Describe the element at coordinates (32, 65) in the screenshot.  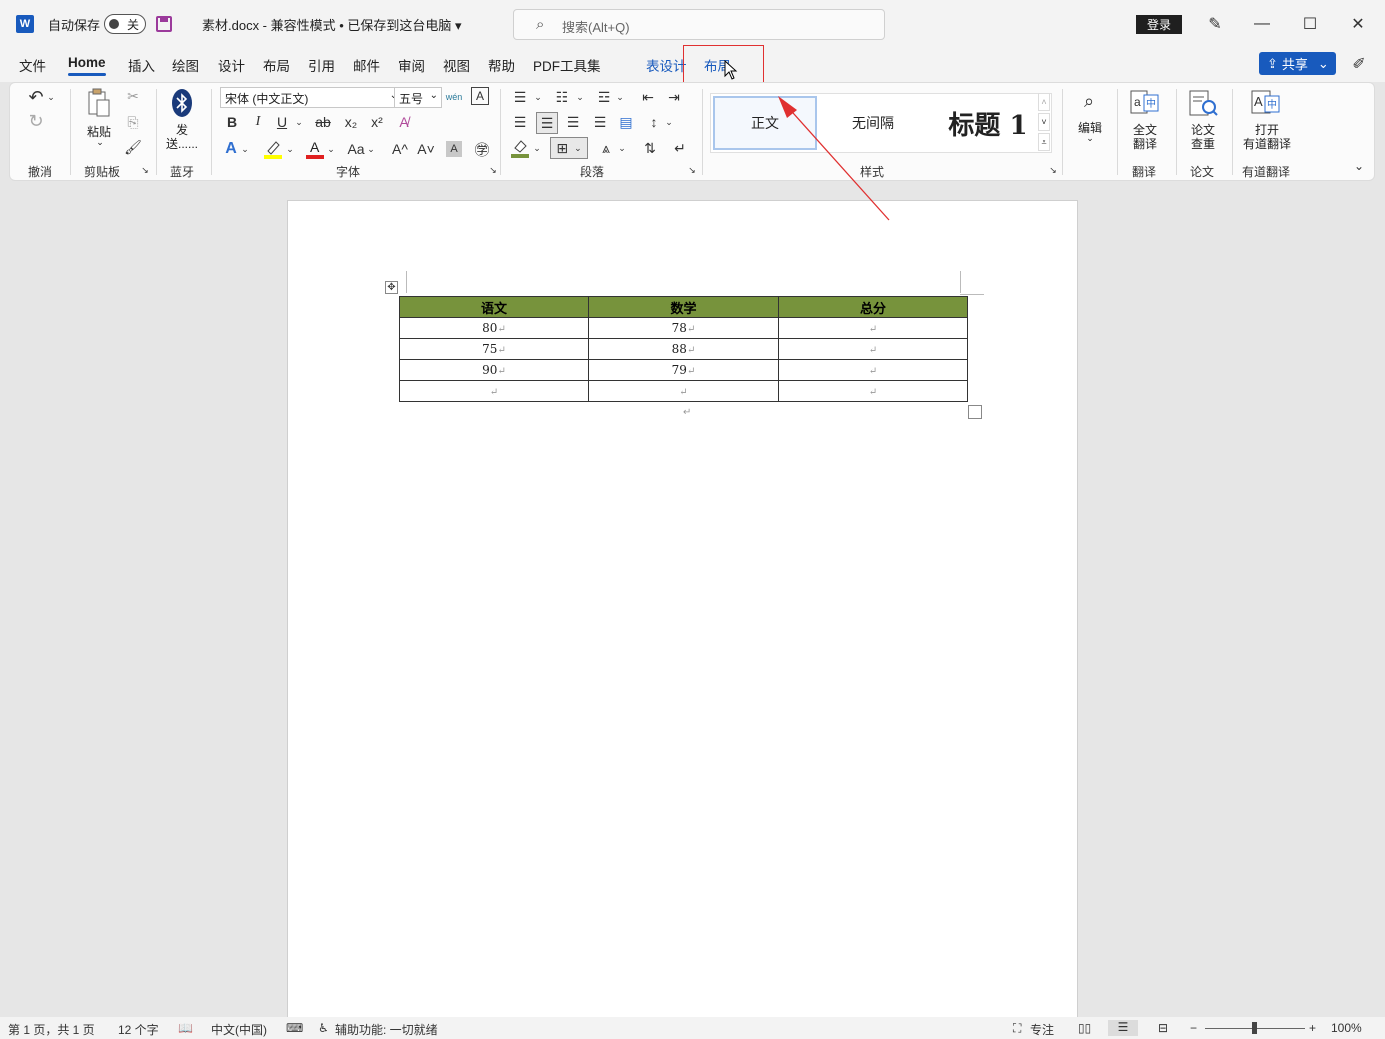
I see `tab-file: 文件` at that location.